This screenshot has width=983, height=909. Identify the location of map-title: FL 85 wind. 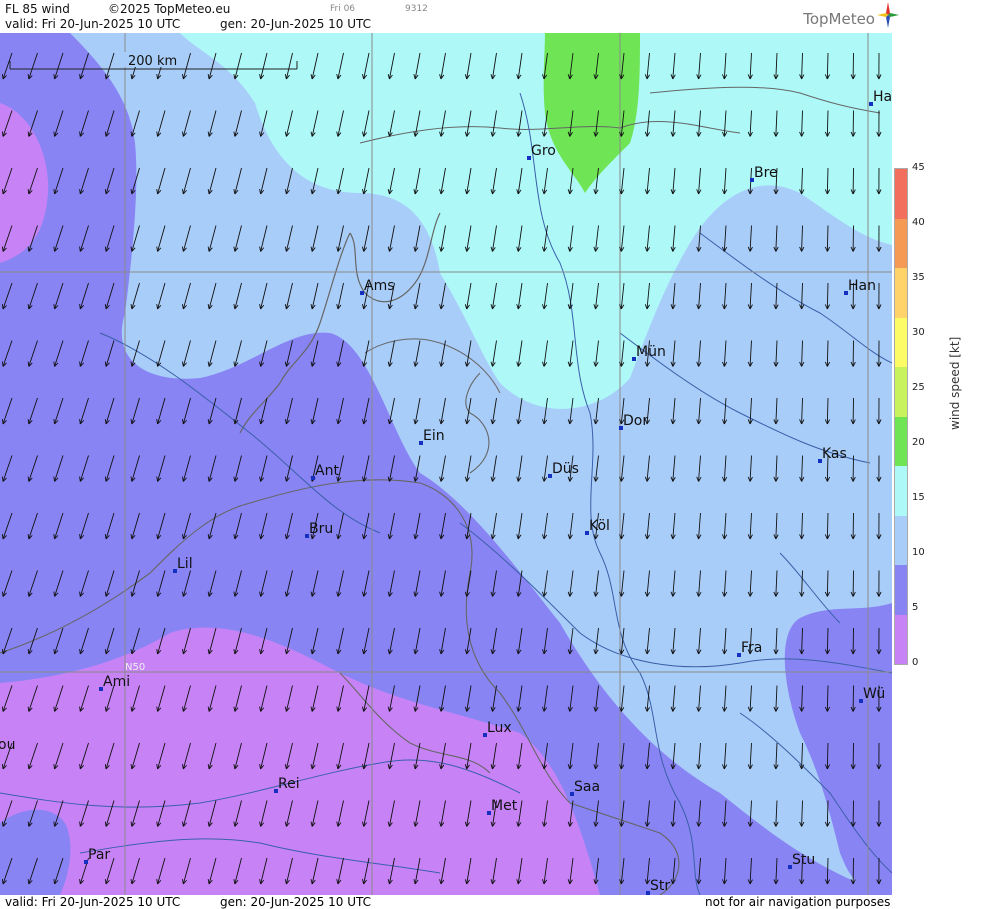
(37, 9).